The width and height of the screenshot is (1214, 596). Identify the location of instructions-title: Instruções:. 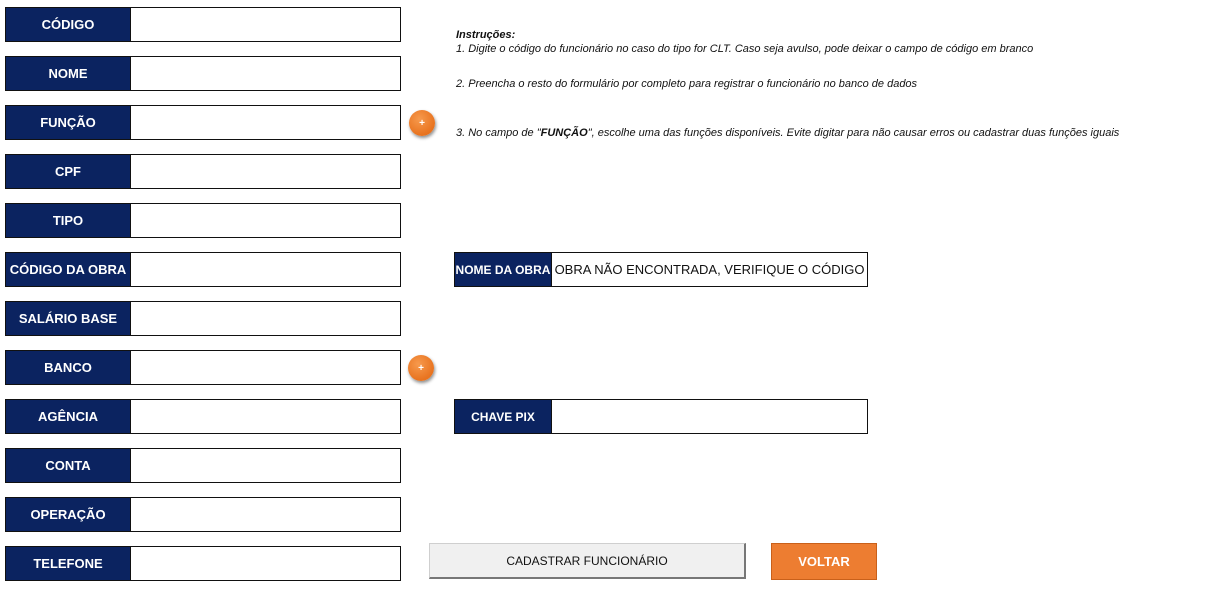
(486, 35).